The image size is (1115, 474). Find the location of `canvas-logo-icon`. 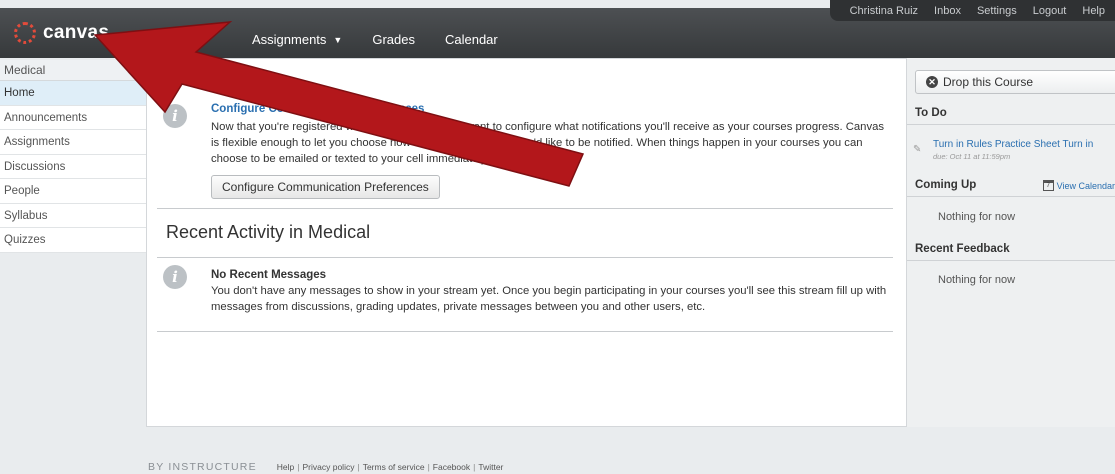

canvas-logo-icon is located at coordinates (25, 33).